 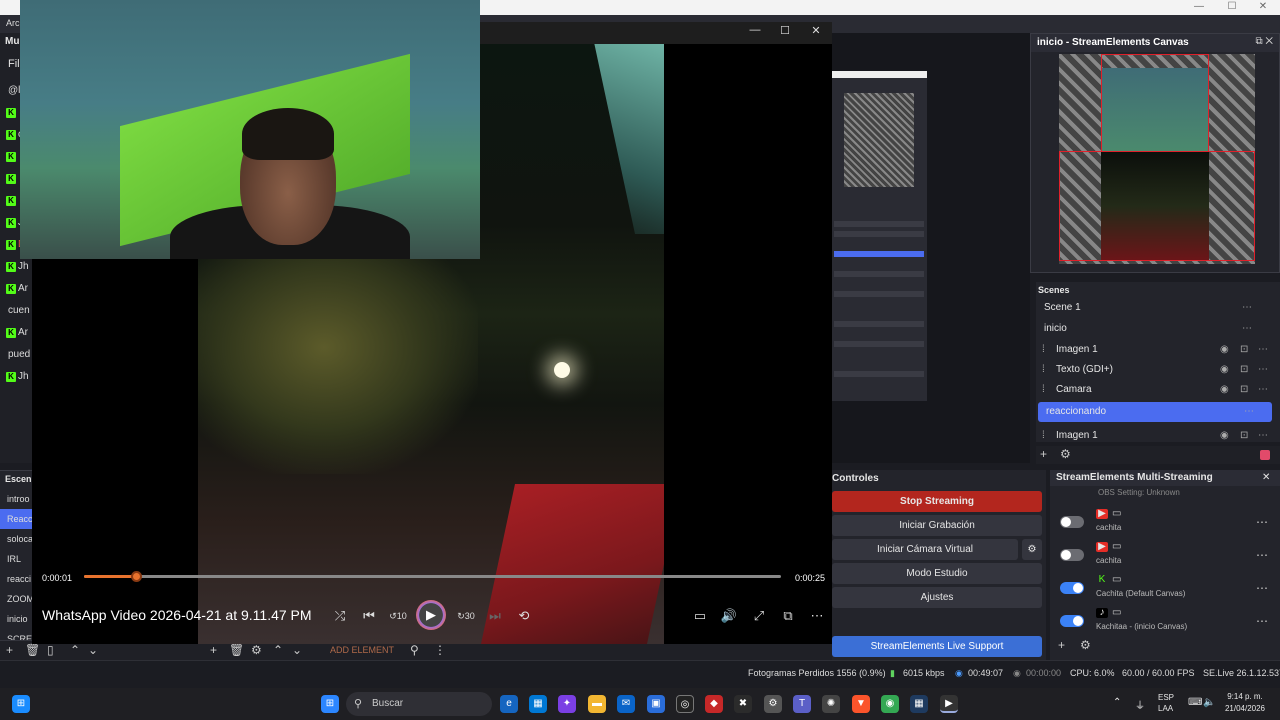 I want to click on filter-icon: ▯, so click(x=50, y=650).